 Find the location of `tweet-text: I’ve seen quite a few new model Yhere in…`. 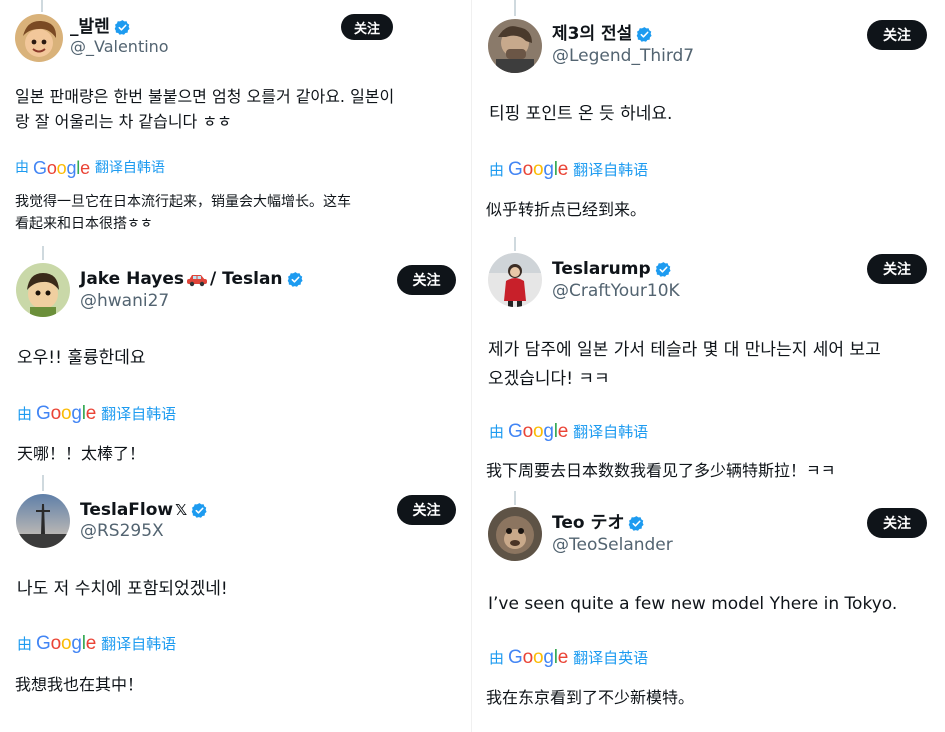

tweet-text: I’ve seen quite a few new model Yhere in… is located at coordinates (692, 604).